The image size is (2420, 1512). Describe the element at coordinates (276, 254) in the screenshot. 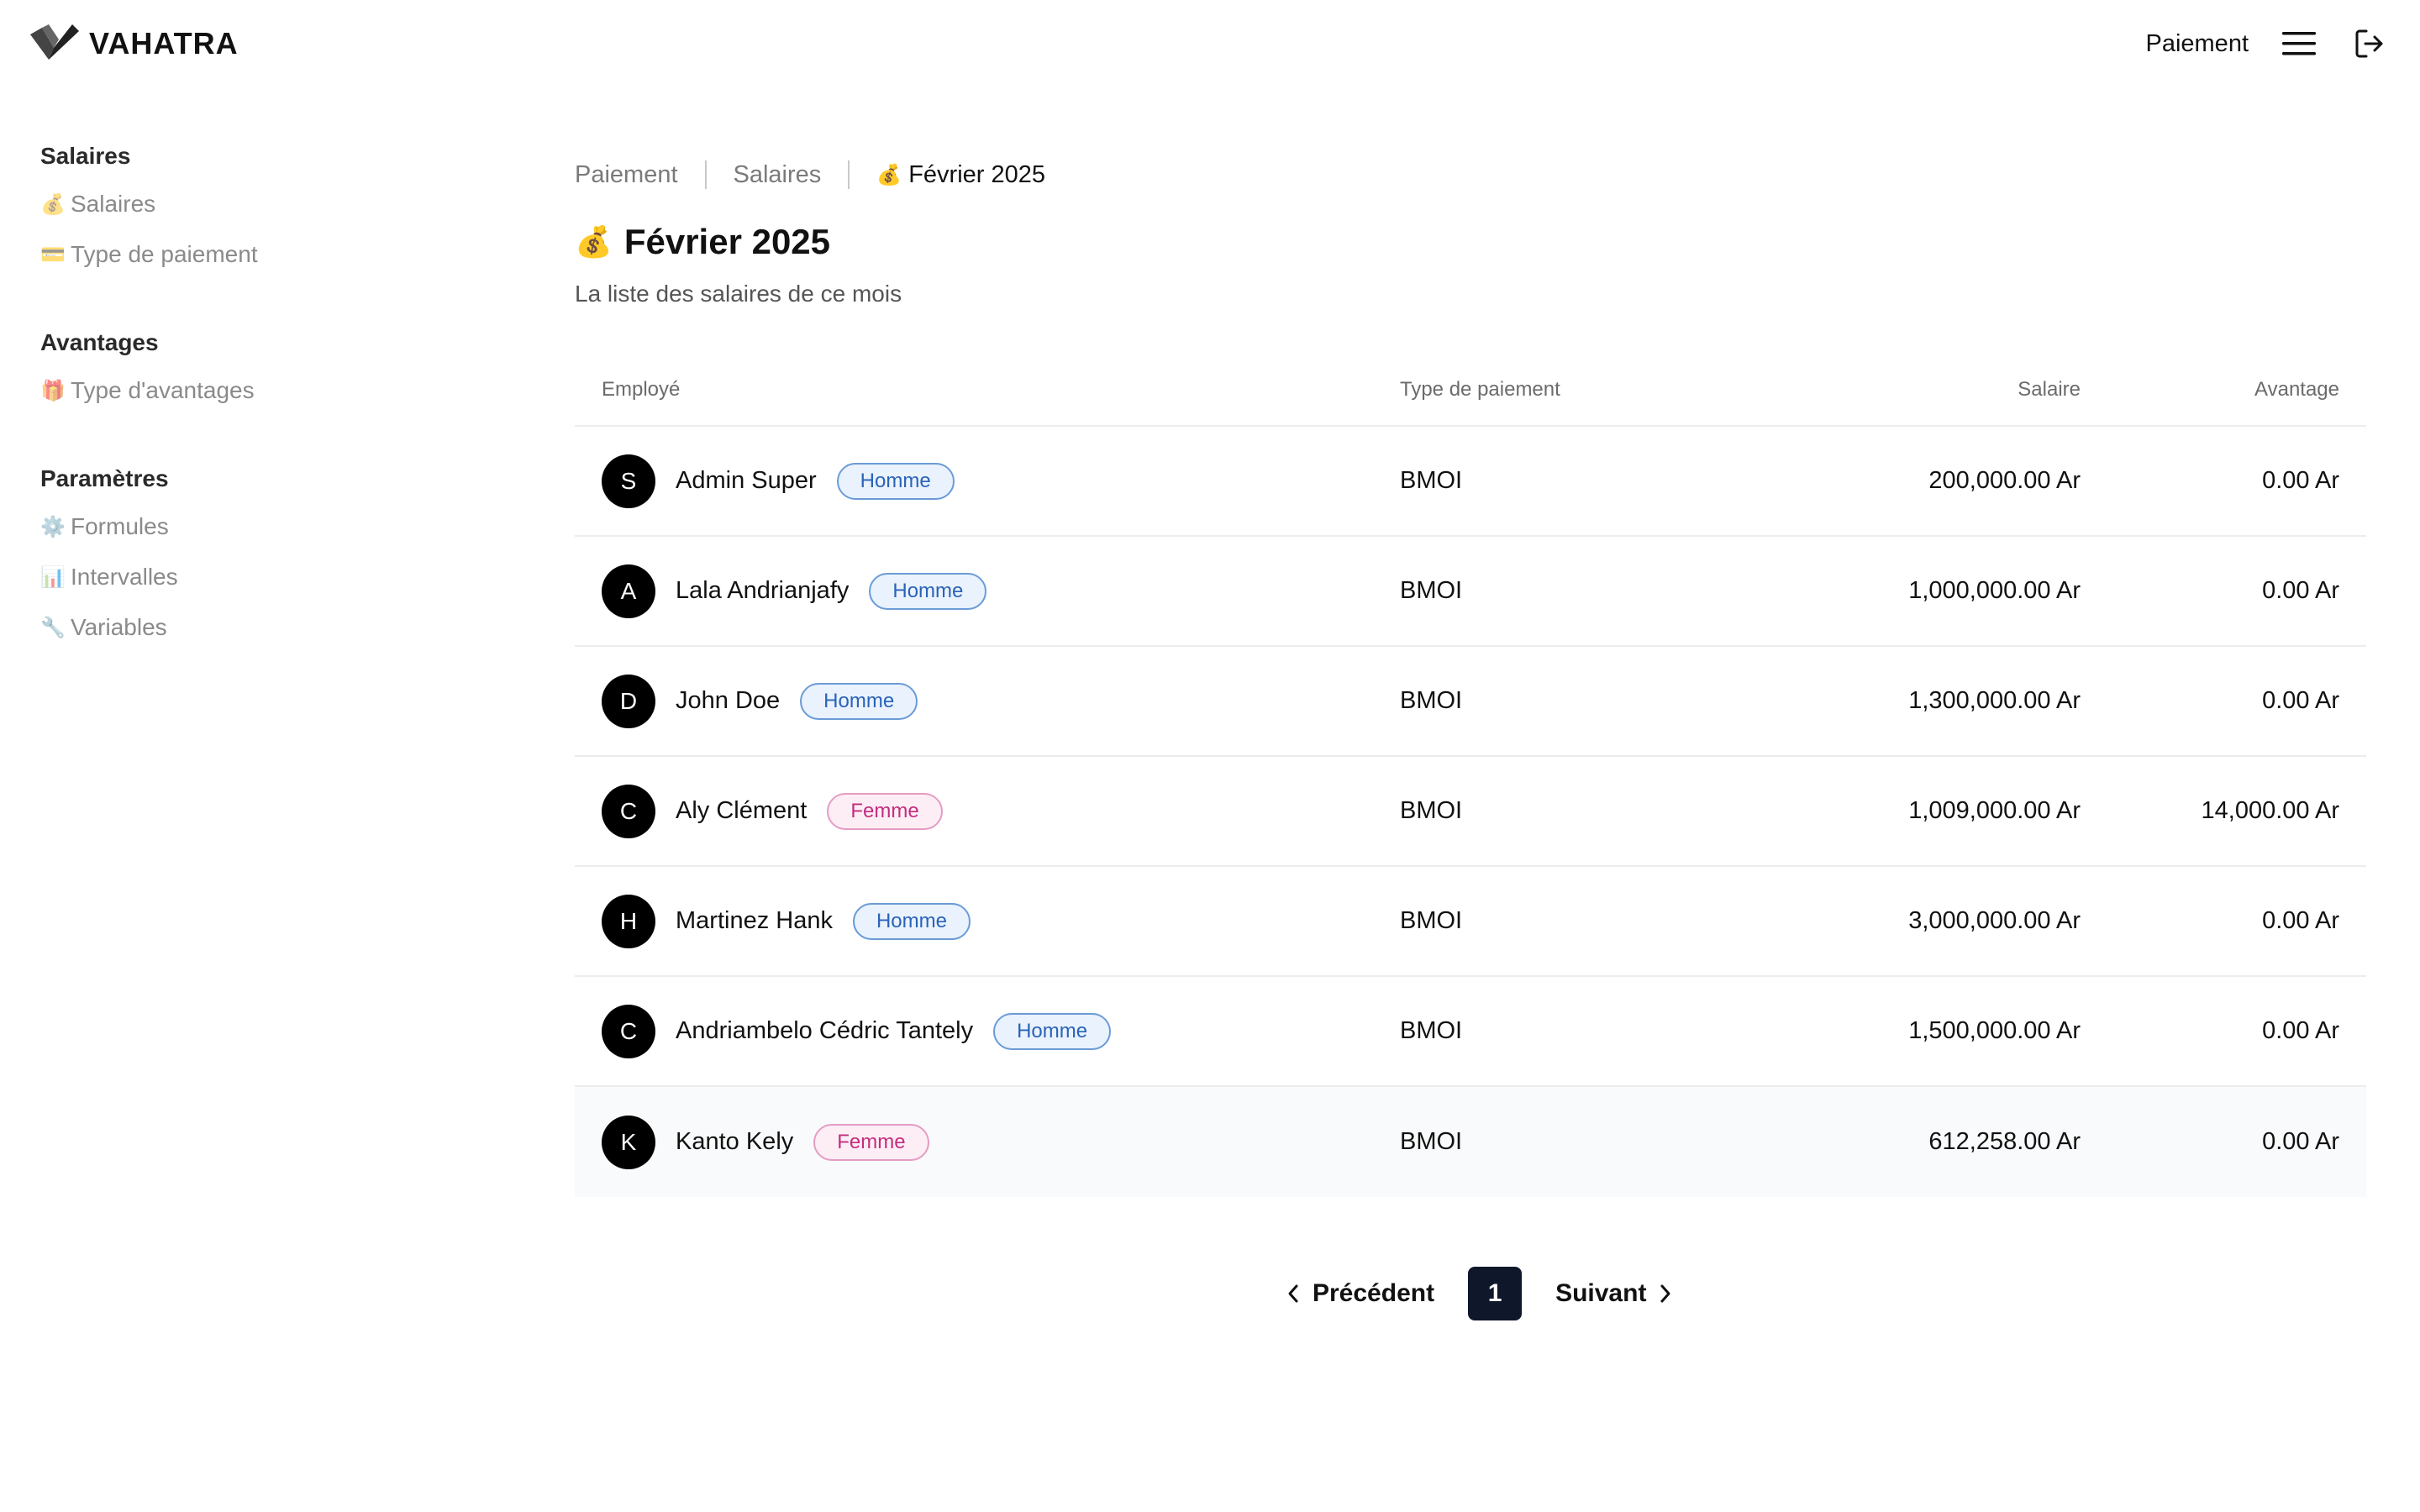

I see `sidebar-item-type-de-paiement: 💳 Type de paiement` at that location.